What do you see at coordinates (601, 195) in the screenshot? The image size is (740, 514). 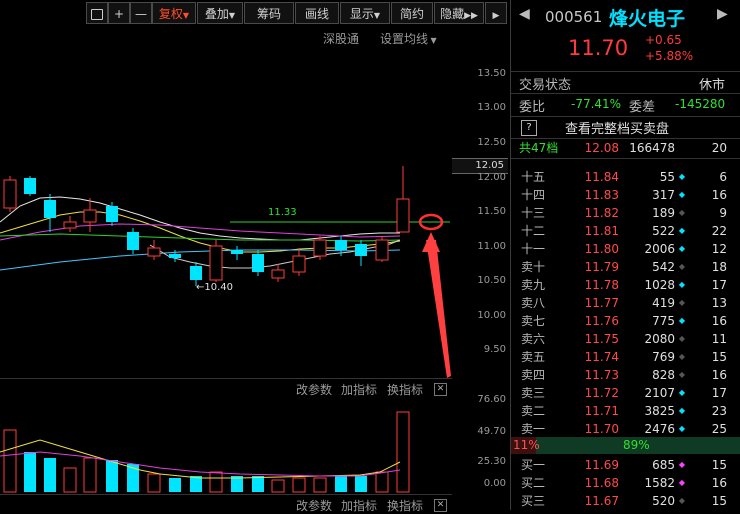 I see `level-price: 11.83` at bounding box center [601, 195].